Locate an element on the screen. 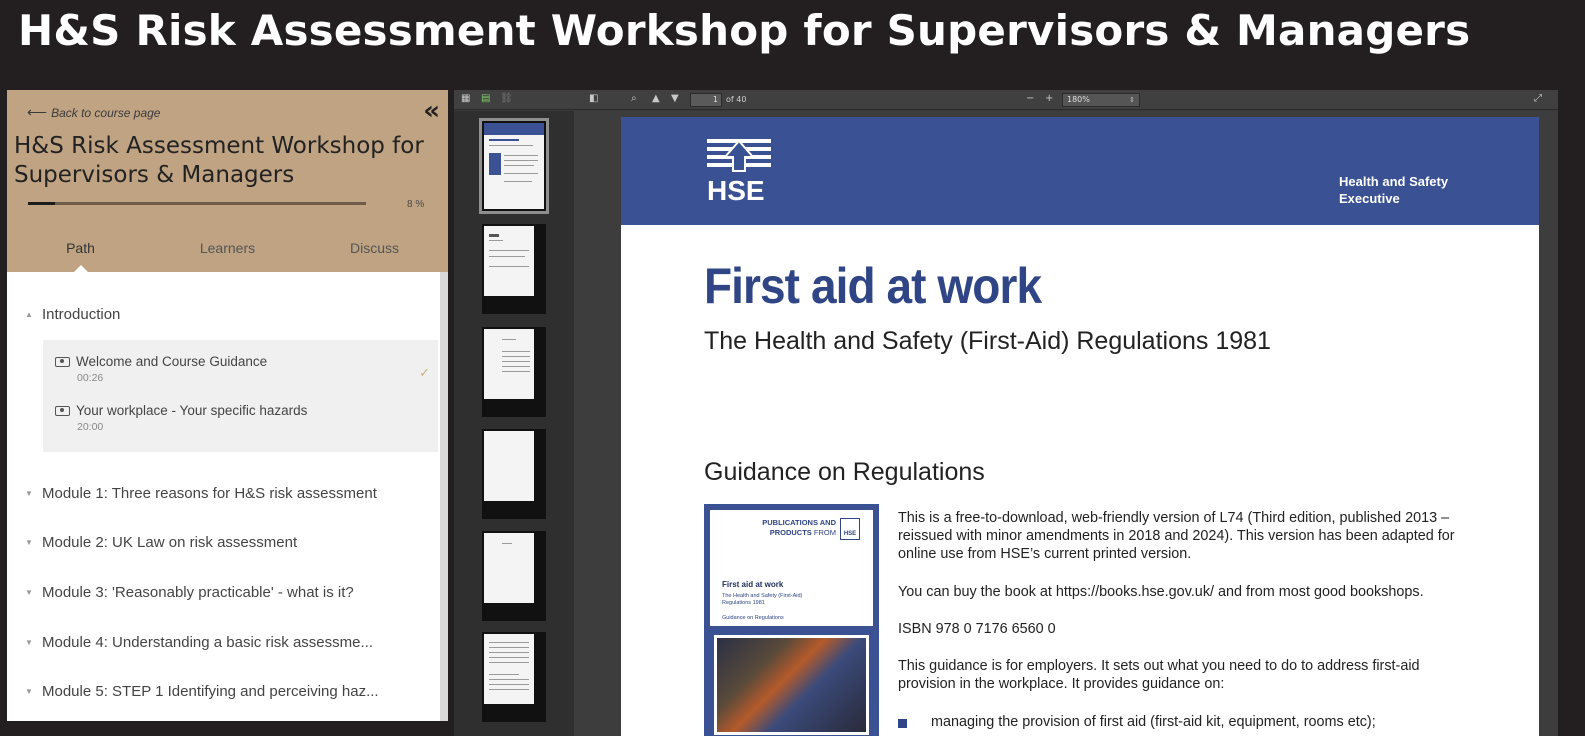  lesson-duration: 20:00 is located at coordinates (90, 427).